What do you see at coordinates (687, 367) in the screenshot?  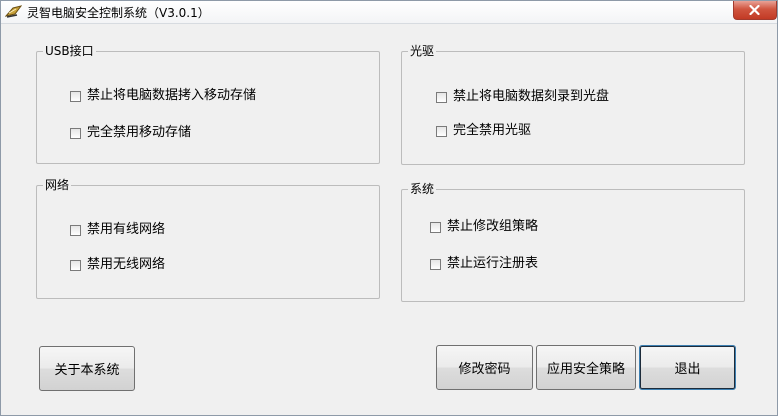 I see `exit-button: 退出` at bounding box center [687, 367].